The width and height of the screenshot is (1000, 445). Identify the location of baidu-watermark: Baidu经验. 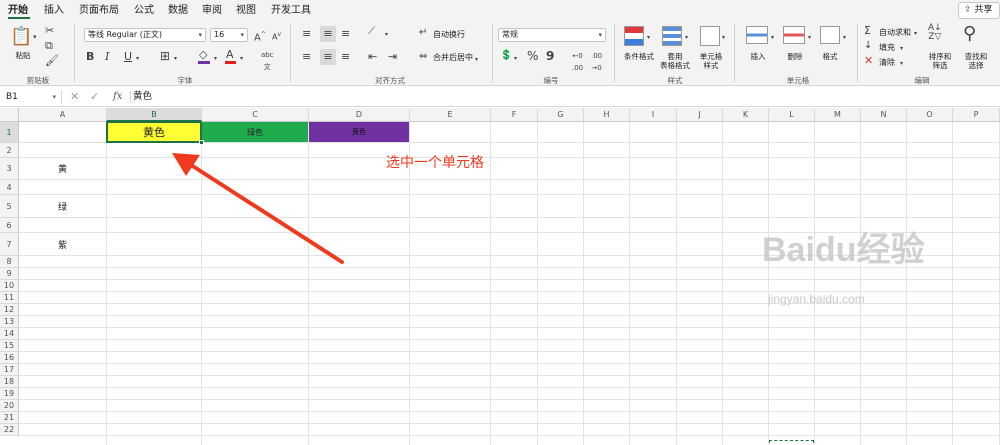
(843, 250).